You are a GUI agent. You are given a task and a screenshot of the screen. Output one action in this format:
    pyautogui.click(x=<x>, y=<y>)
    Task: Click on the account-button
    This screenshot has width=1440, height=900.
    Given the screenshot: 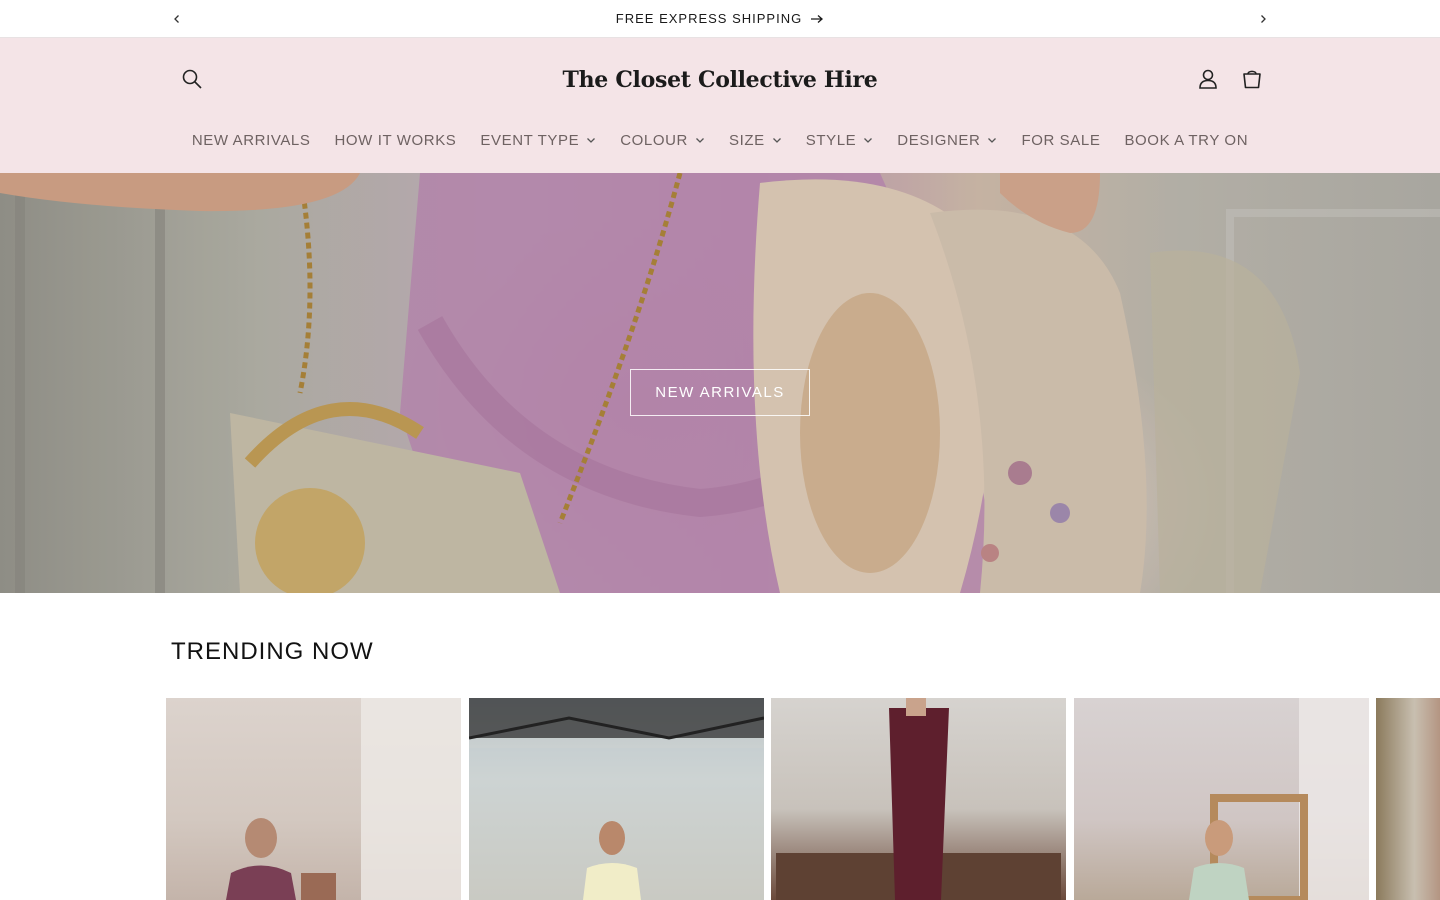 What is the action you would take?
    pyautogui.click(x=1208, y=79)
    